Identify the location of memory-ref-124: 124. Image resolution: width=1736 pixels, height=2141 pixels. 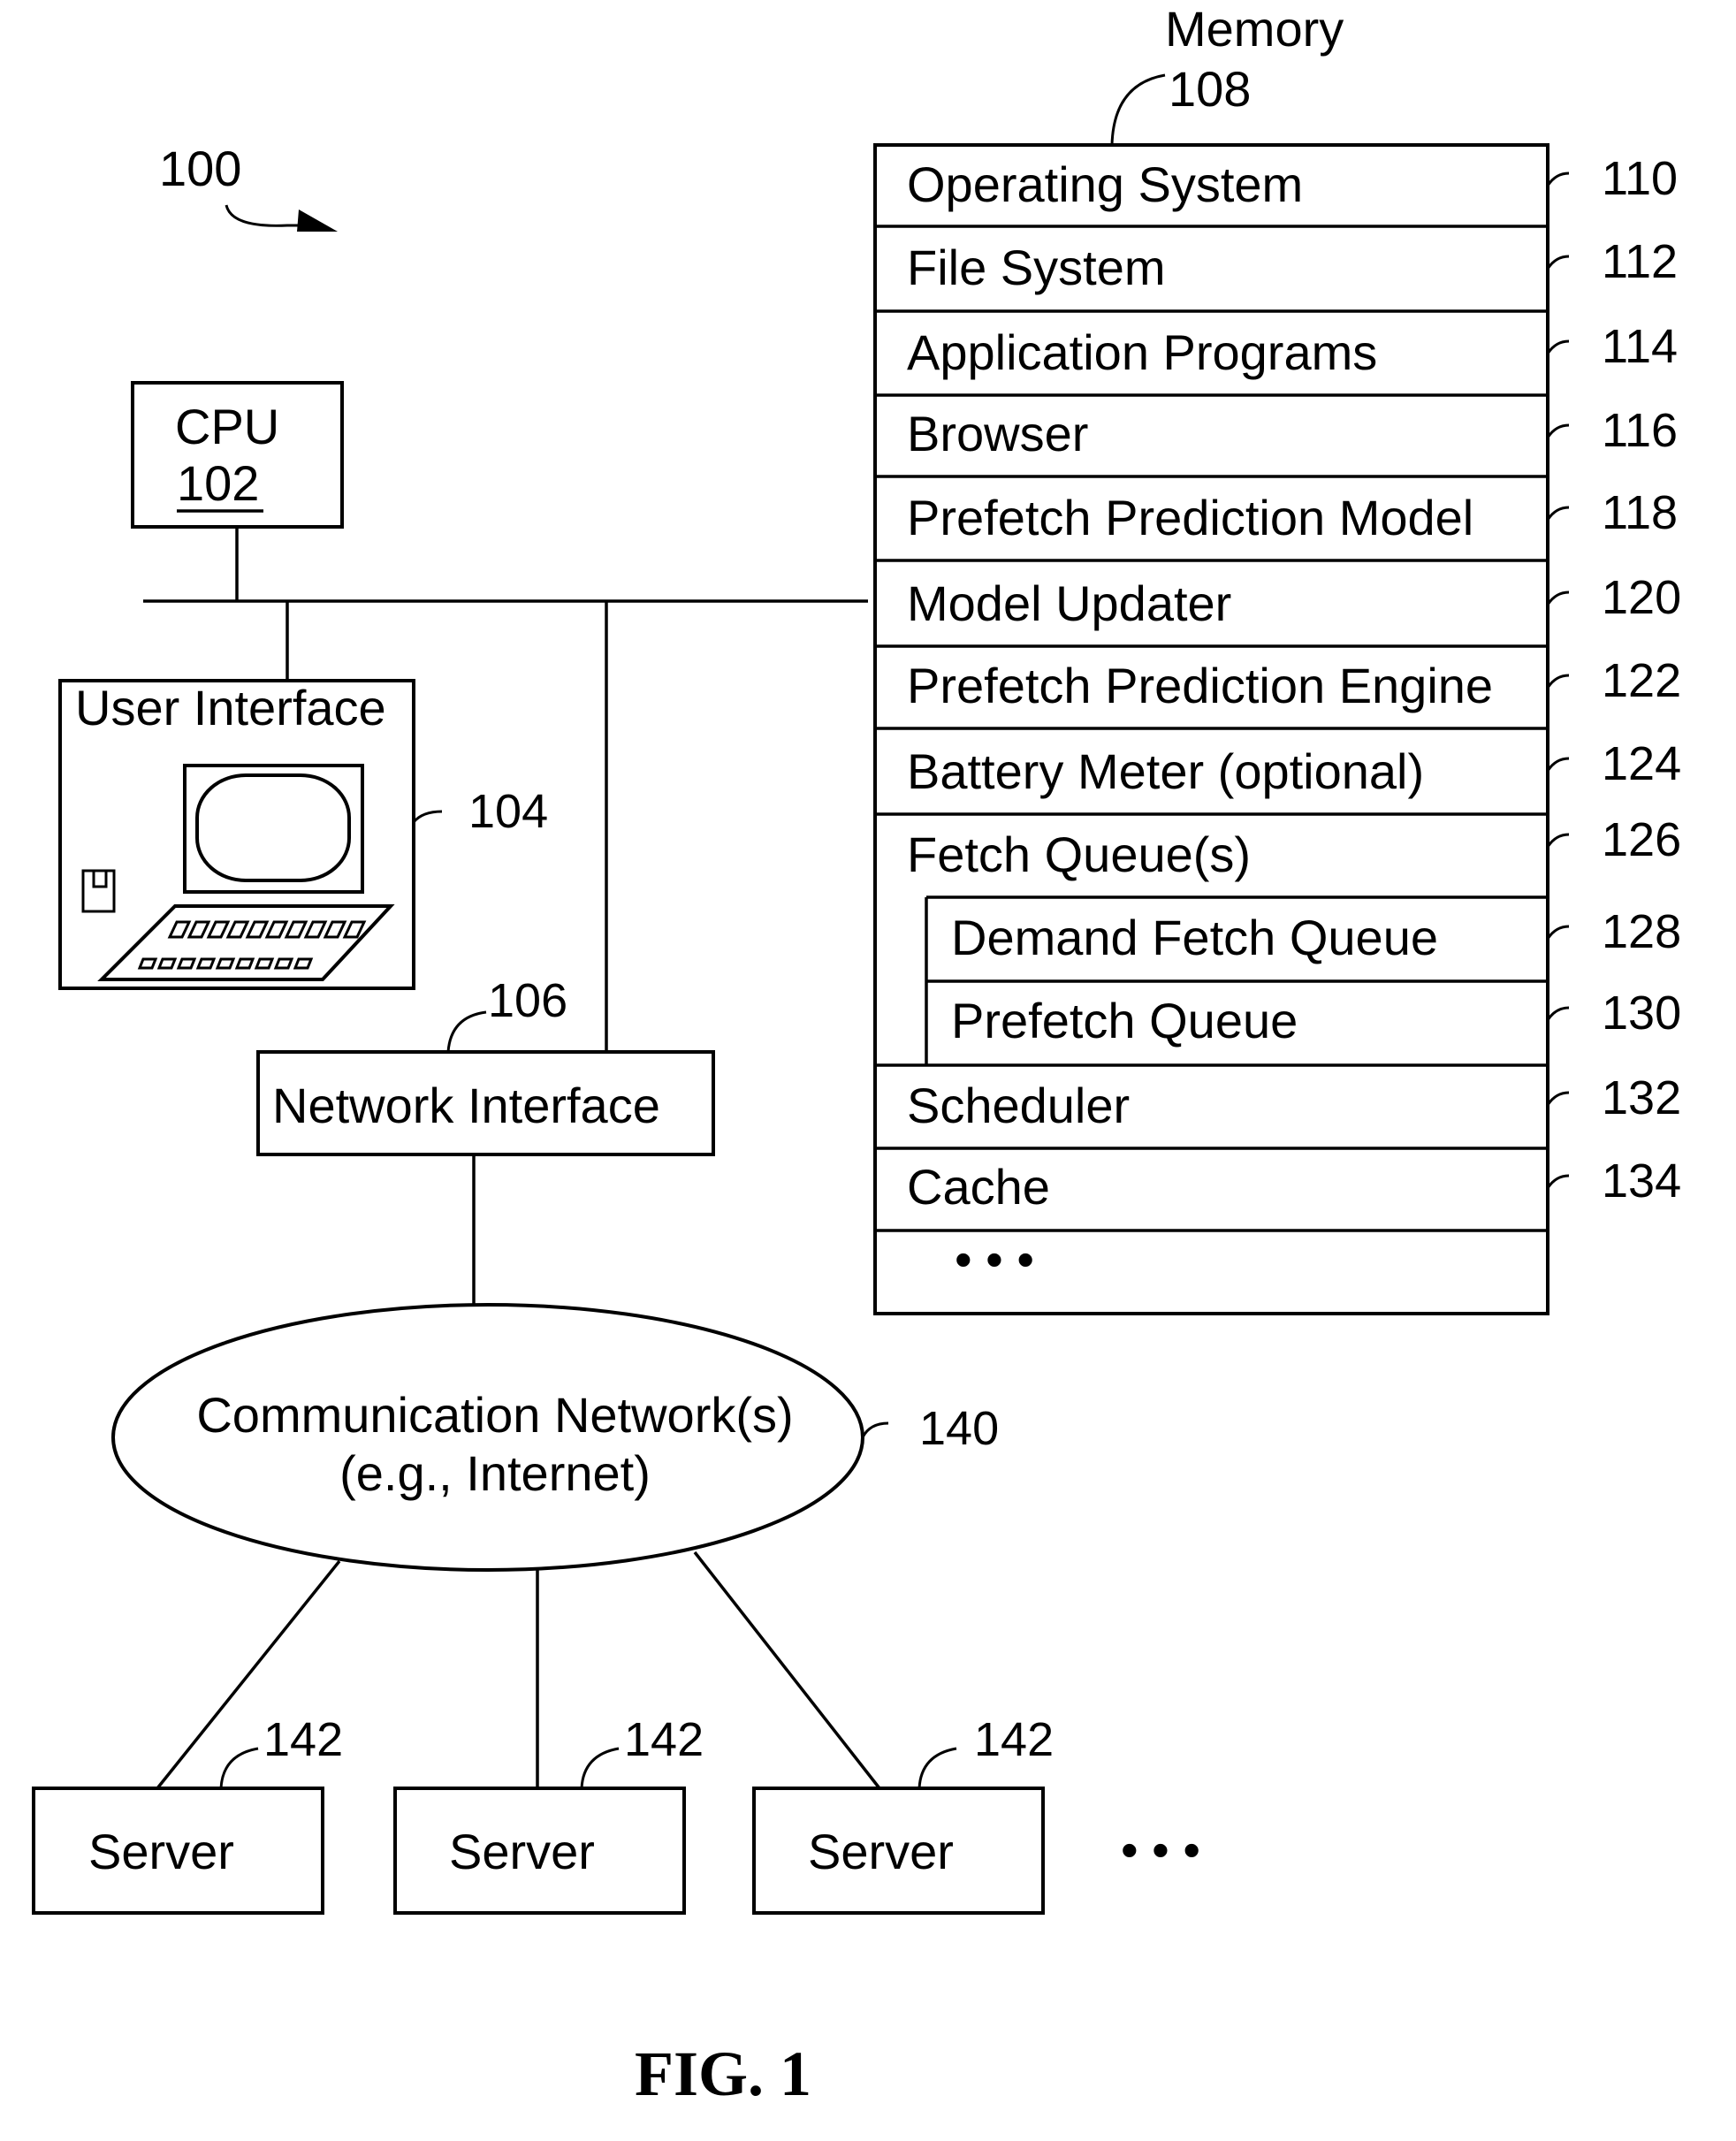
(1642, 763).